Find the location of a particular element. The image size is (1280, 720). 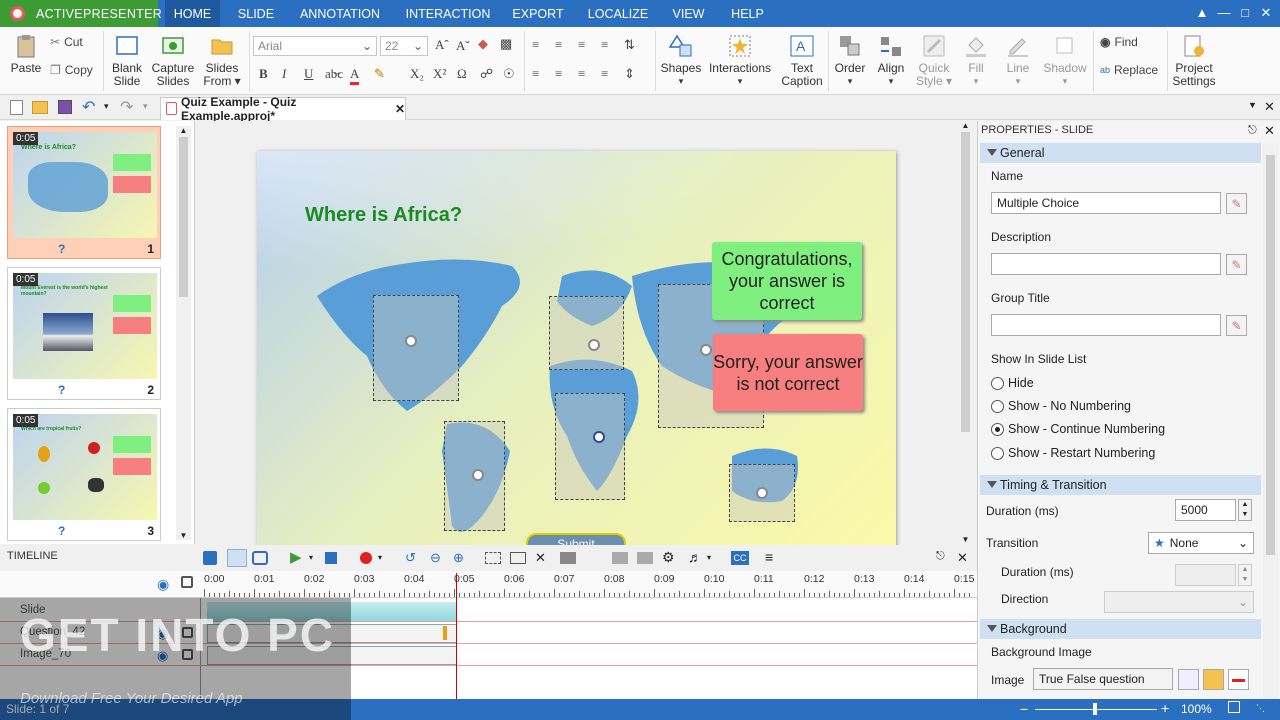

align-button: Align ▾ is located at coordinates (891, 60).